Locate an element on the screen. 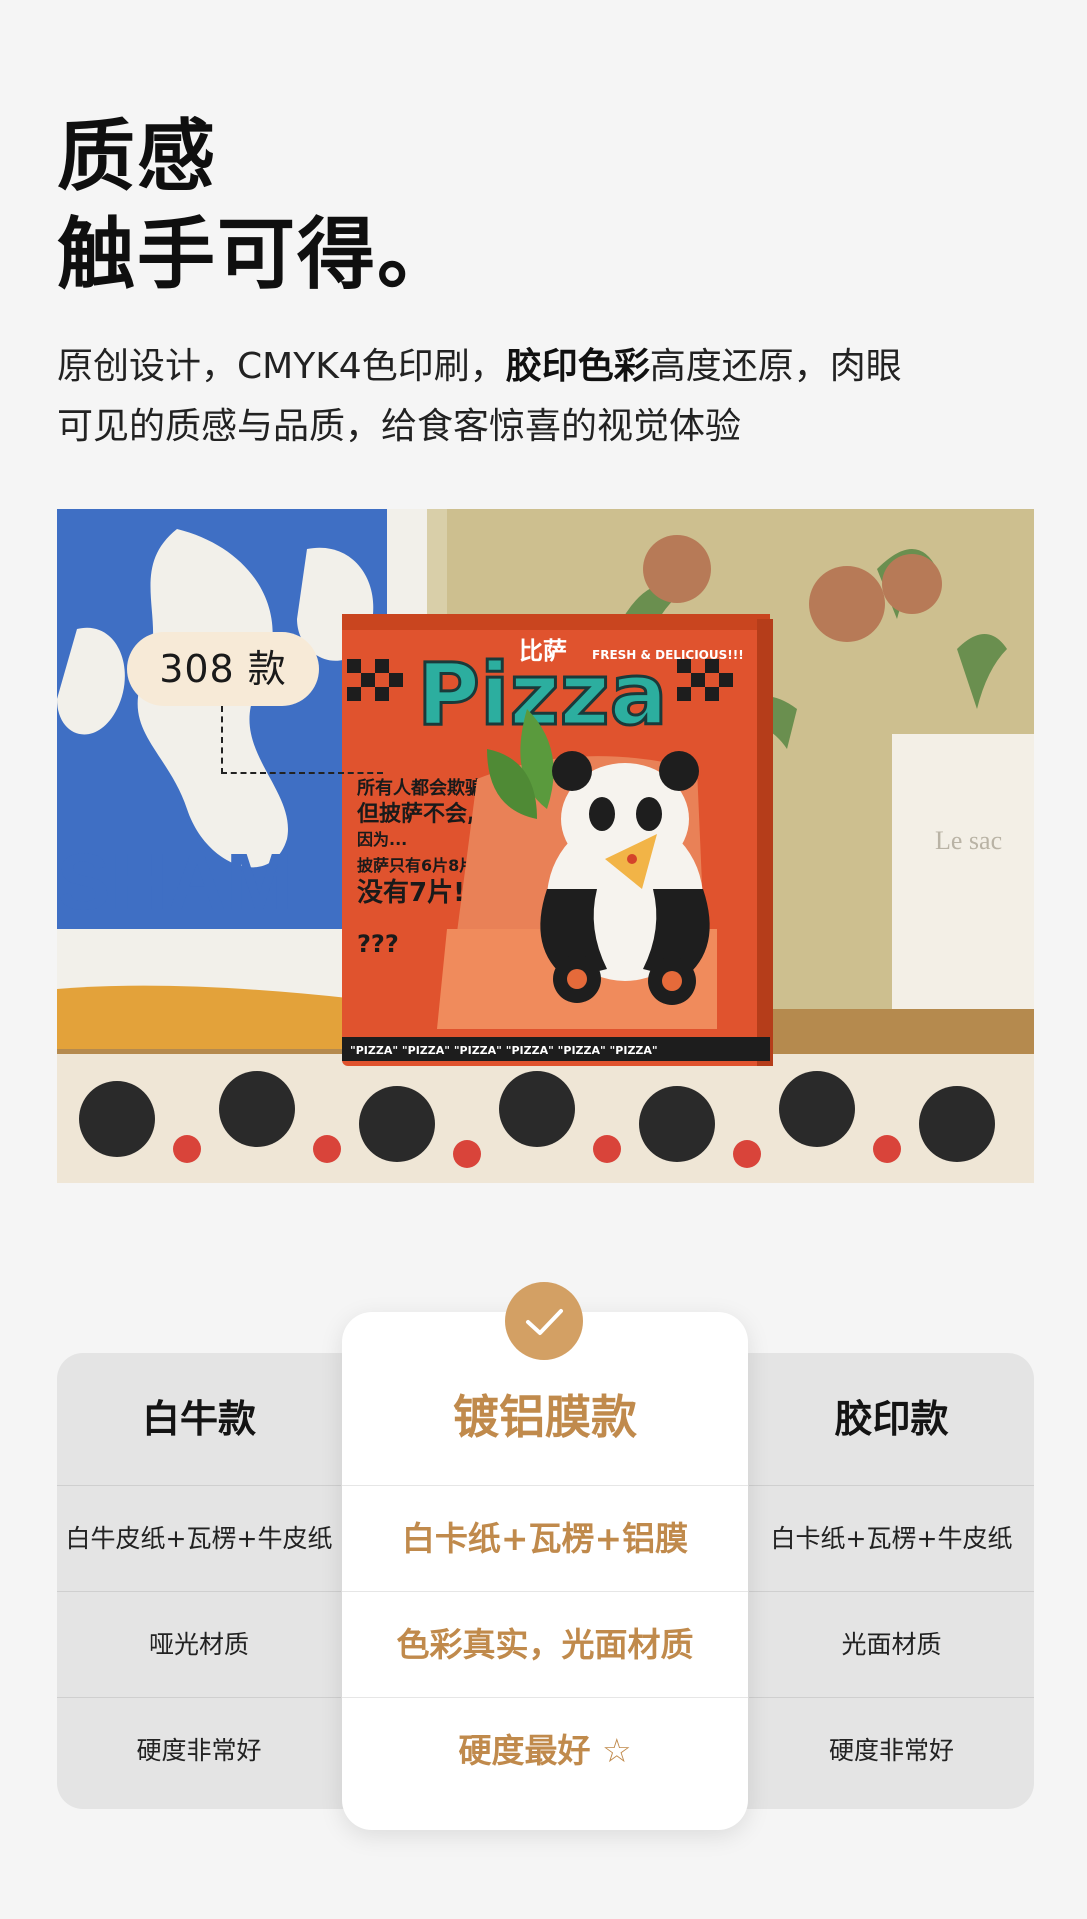  featured-cell: 硬度最好 ☆ is located at coordinates (545, 1750).